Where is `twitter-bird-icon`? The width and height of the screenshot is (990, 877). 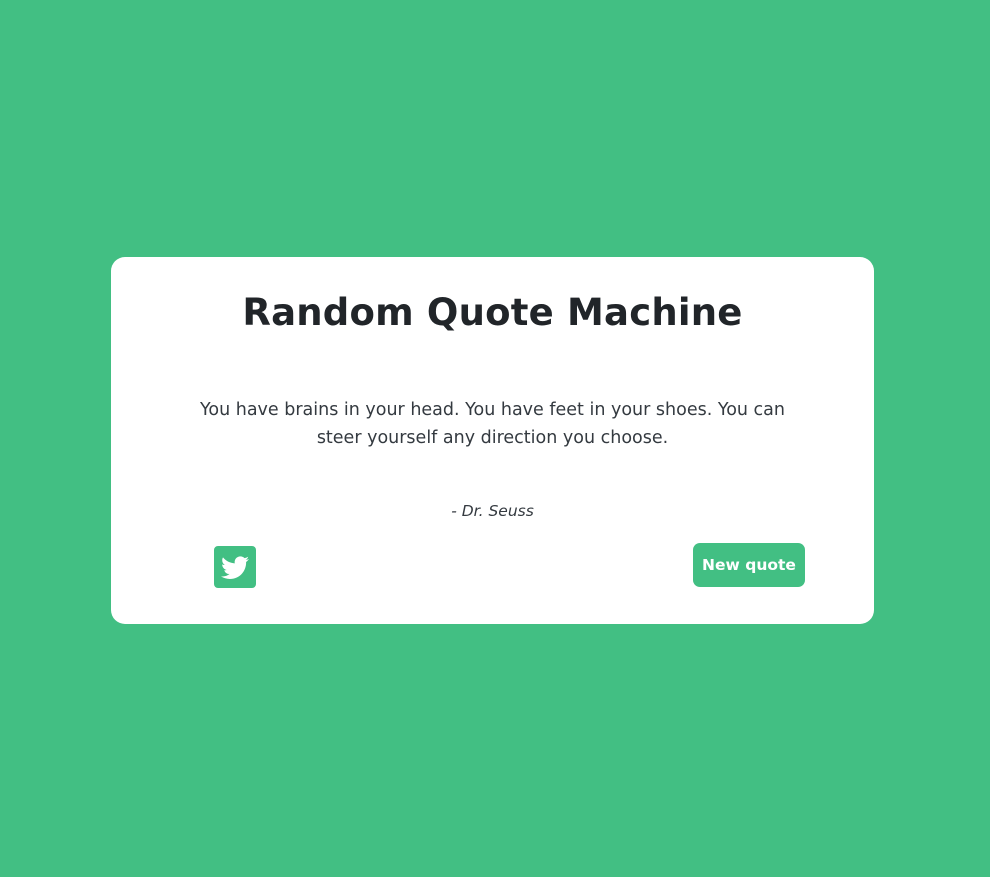 twitter-bird-icon is located at coordinates (235, 567).